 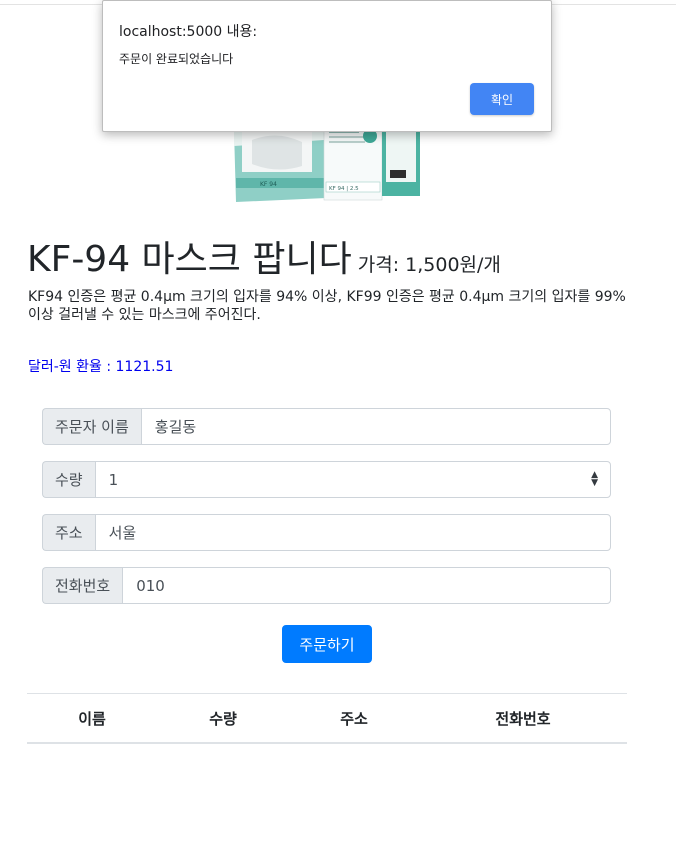 What do you see at coordinates (150, 585) in the screenshot?
I see `phone-input-value: 010` at bounding box center [150, 585].